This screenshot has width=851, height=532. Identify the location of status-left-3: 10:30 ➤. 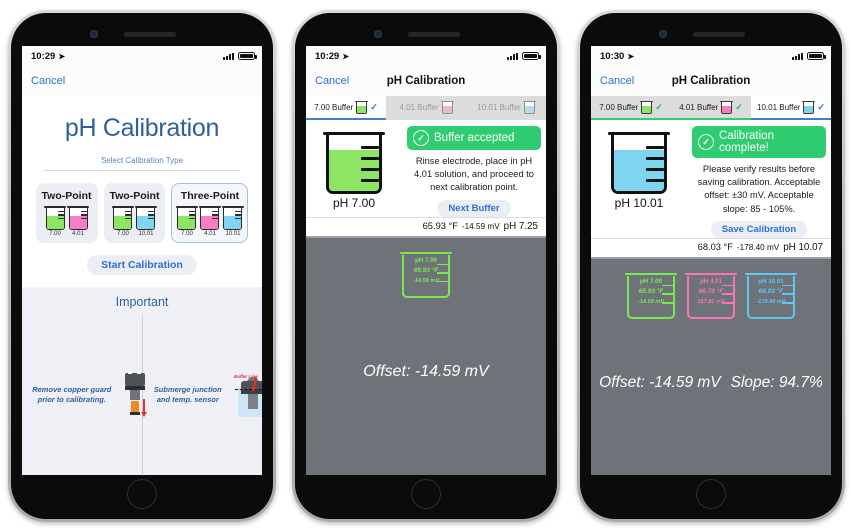
(617, 56).